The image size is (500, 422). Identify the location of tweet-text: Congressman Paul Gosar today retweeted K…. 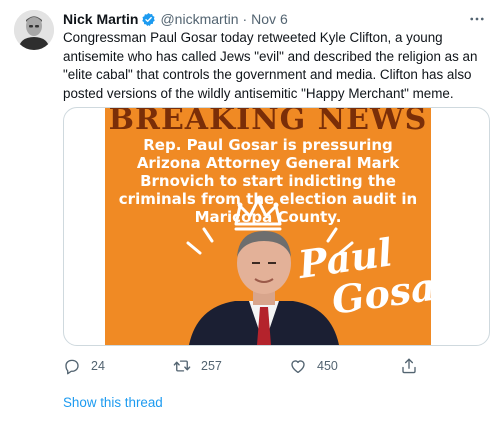
(270, 65).